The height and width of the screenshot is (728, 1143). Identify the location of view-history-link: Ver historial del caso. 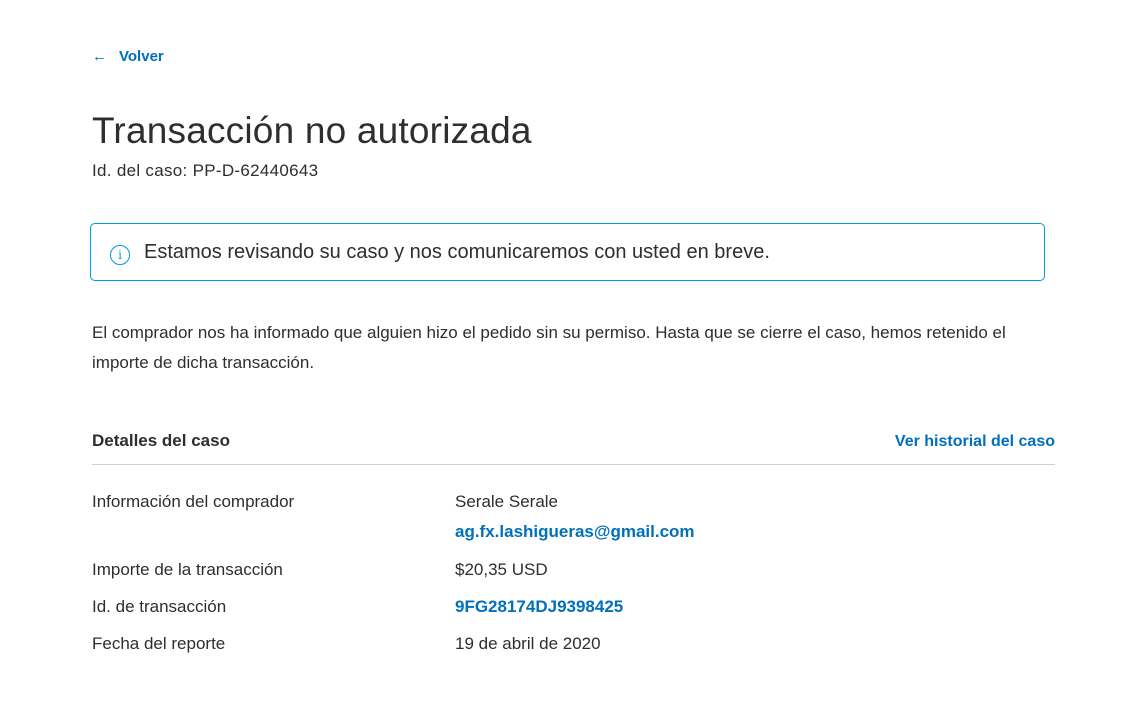
(975, 442).